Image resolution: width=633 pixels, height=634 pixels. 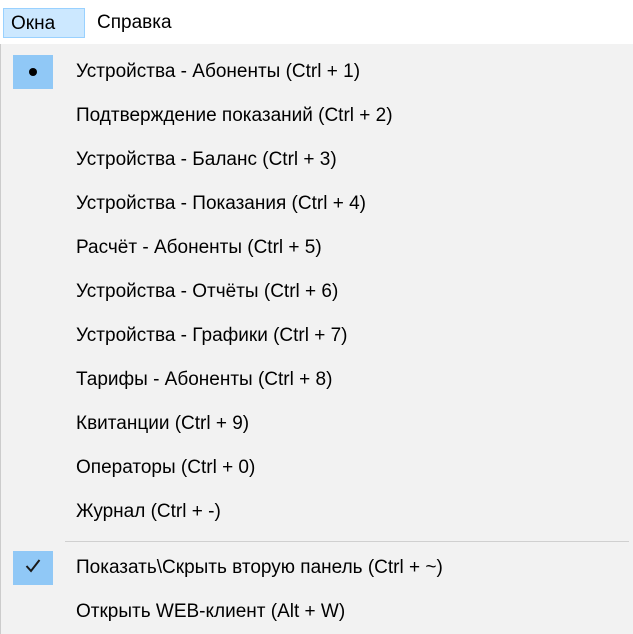 What do you see at coordinates (44, 23) in the screenshot?
I see `menu-windows: Окна` at bounding box center [44, 23].